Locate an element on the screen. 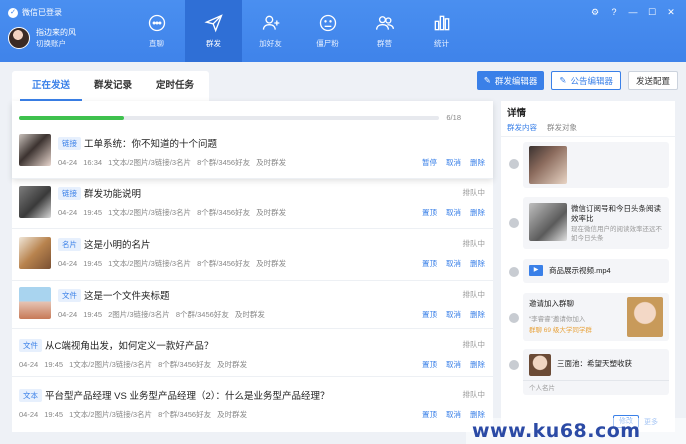  link-card: 微信订阅号和今日头条阅读效率比 现在微信用户的阅读效率还远不如今日头条 is located at coordinates (596, 223).